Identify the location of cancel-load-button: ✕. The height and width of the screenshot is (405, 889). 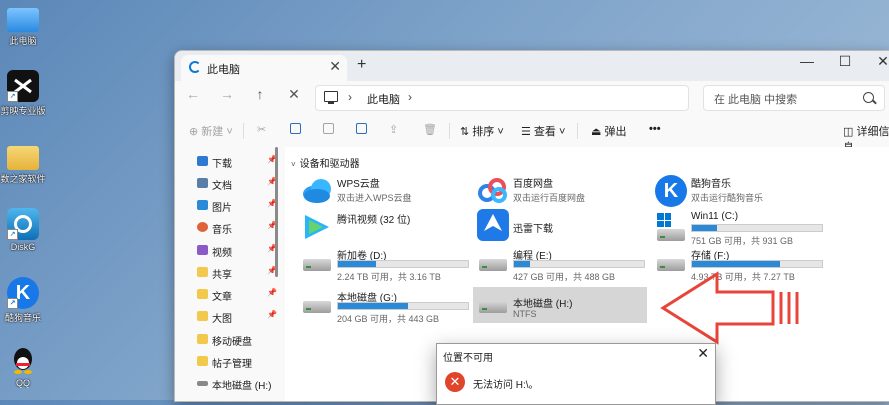
(294, 94).